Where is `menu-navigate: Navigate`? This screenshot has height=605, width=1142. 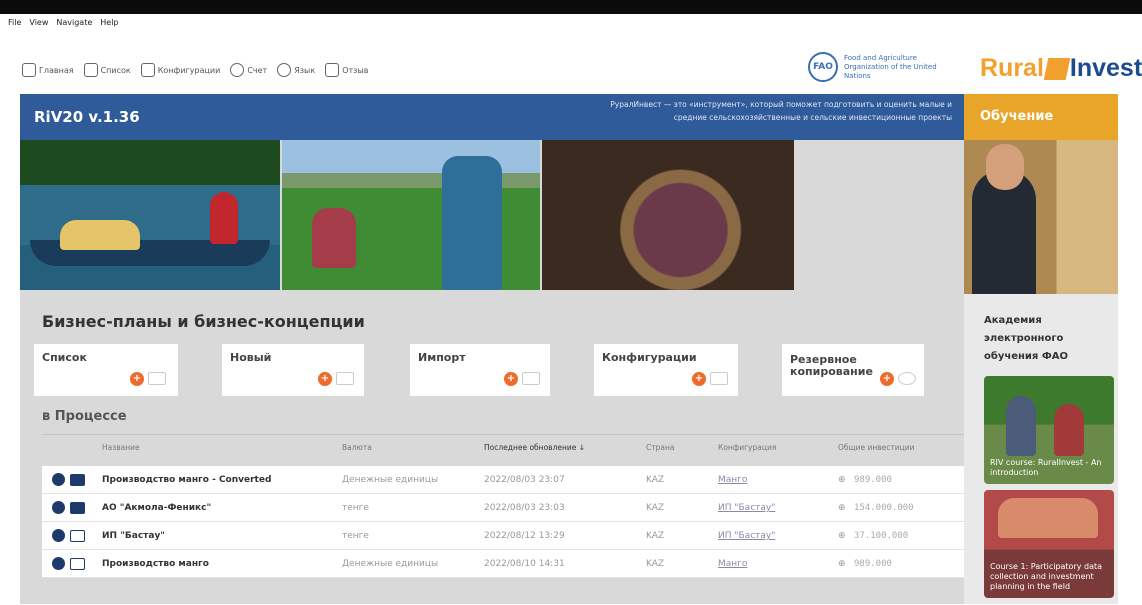
menu-navigate: Navigate is located at coordinates (74, 22).